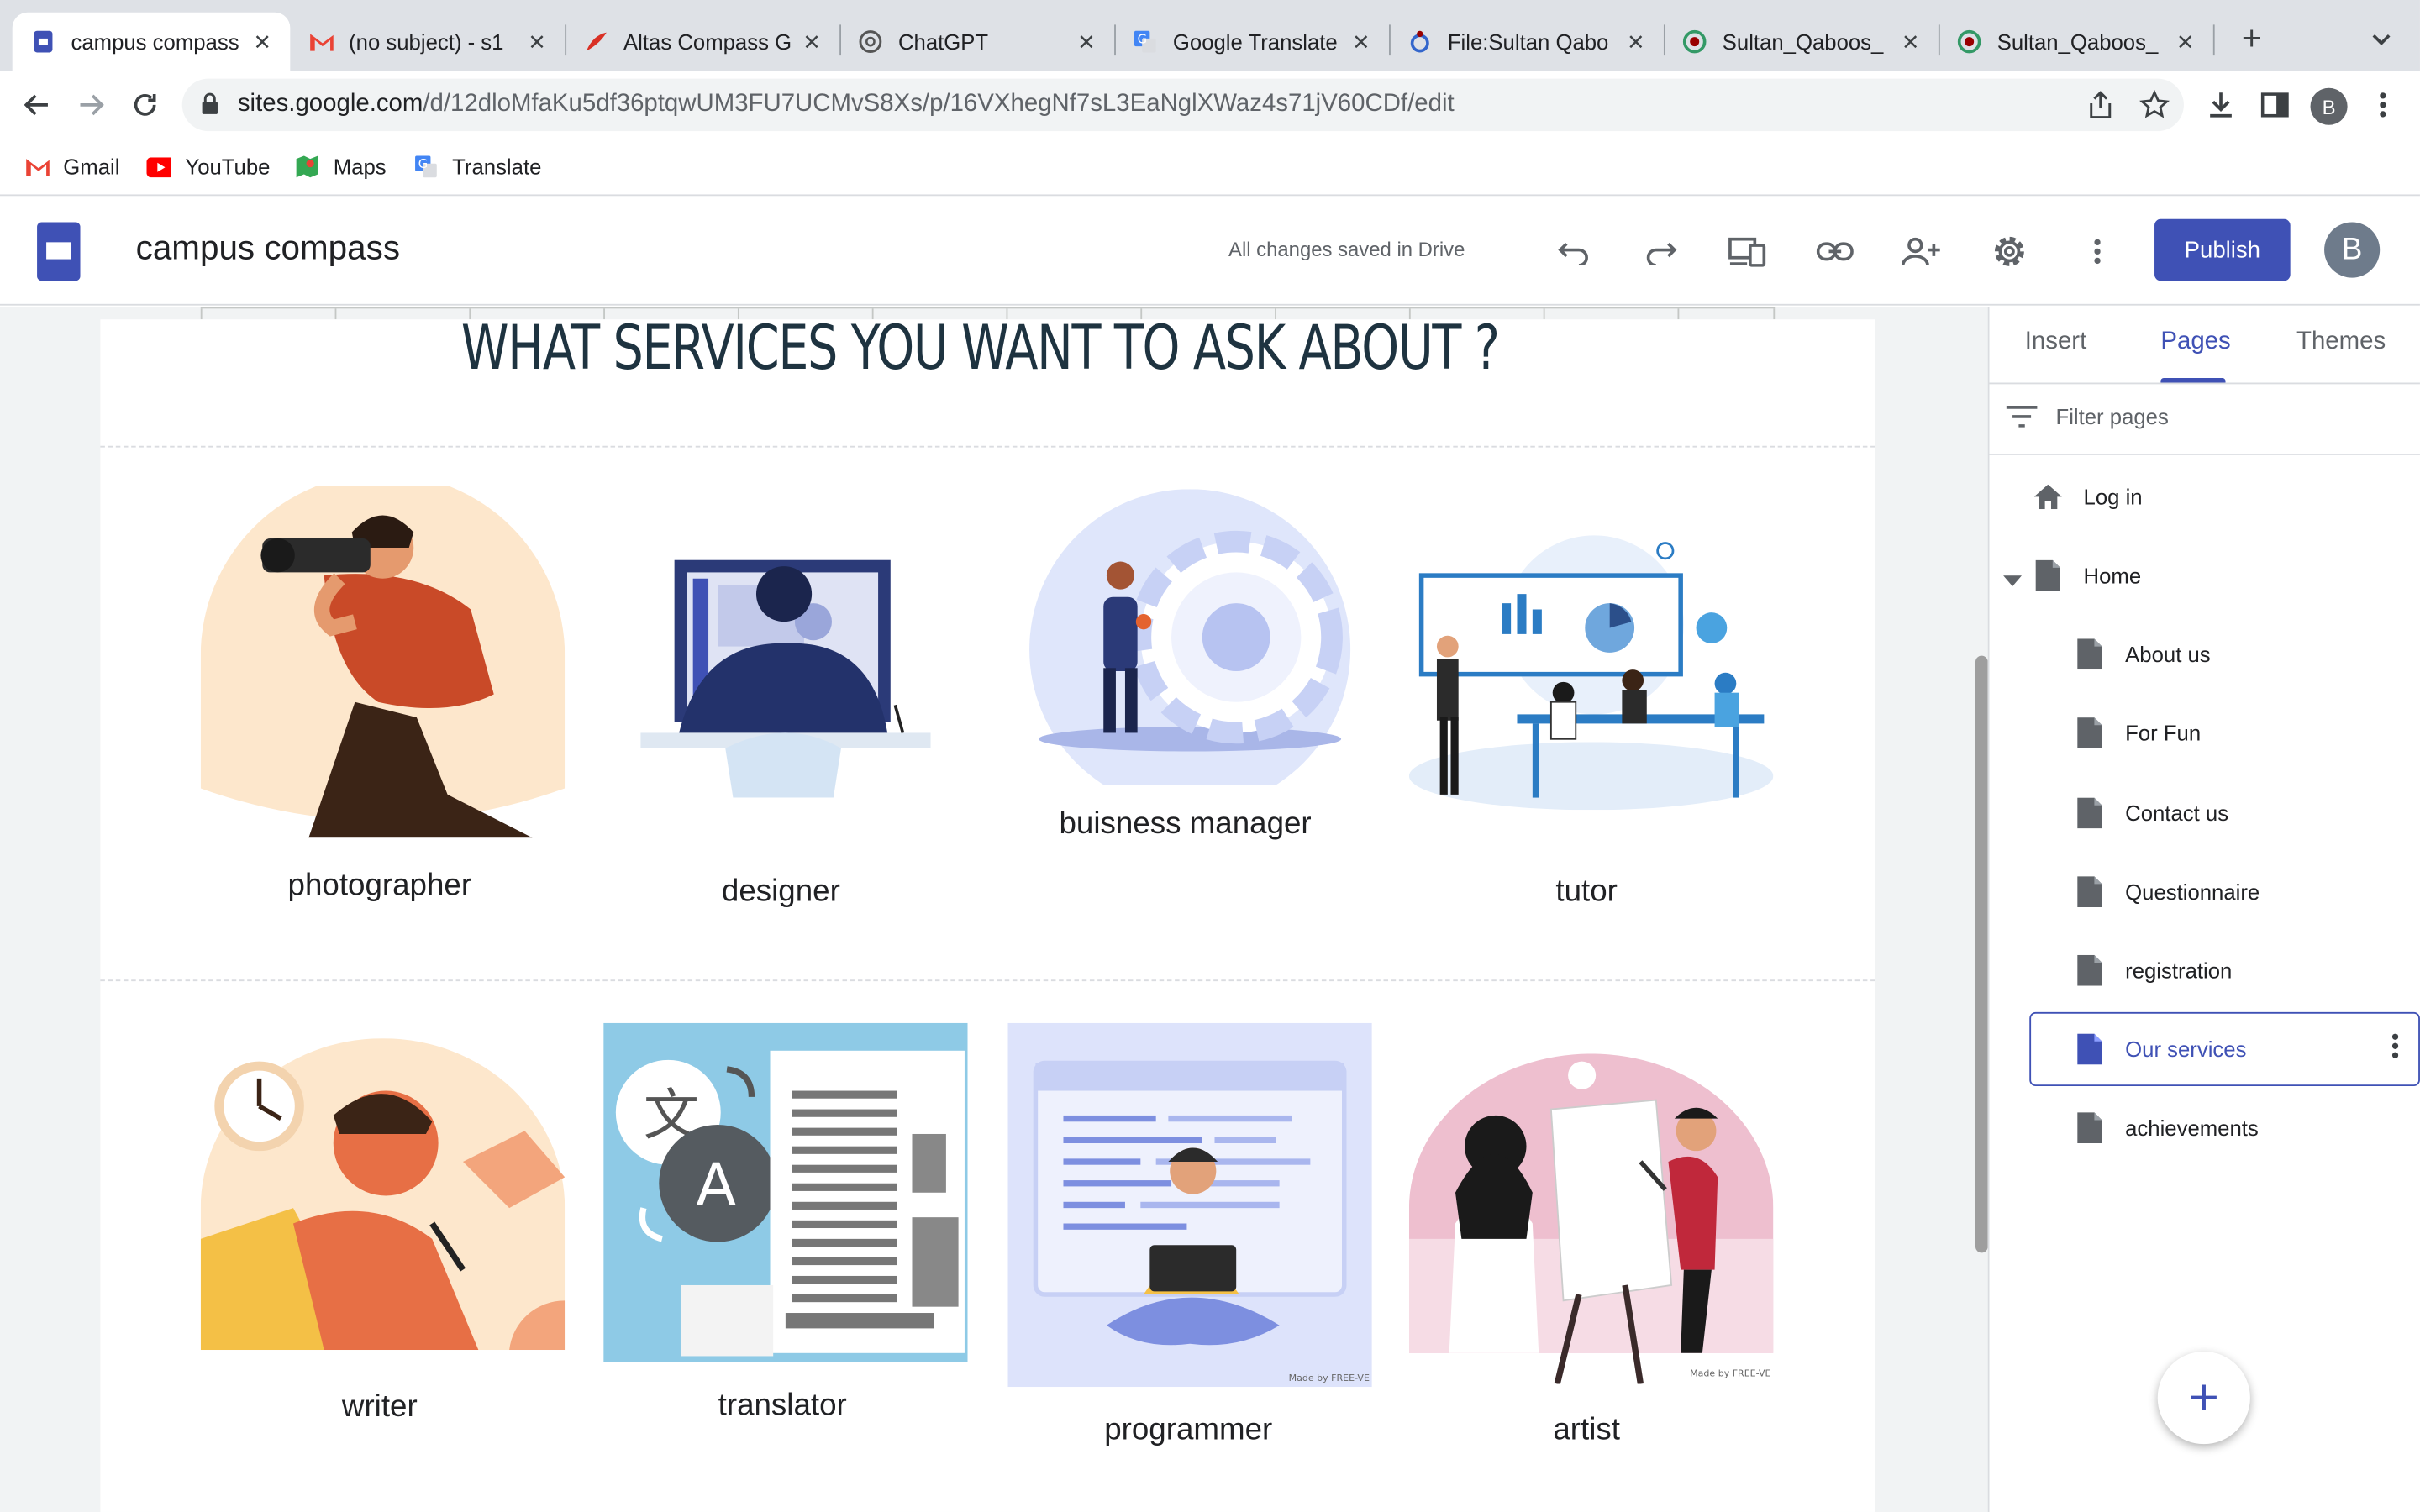 Image resolution: width=2420 pixels, height=1512 pixels. What do you see at coordinates (1252, 42) in the screenshot?
I see `tab-google-translate: G Google Translate ✕` at bounding box center [1252, 42].